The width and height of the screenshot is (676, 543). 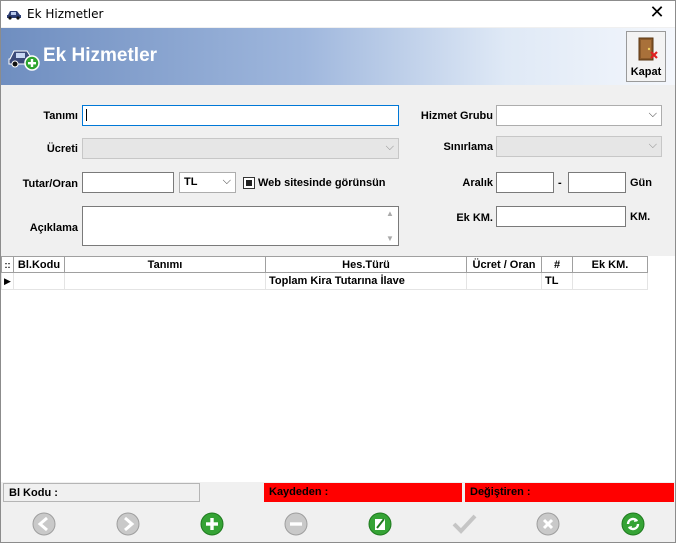 What do you see at coordinates (240, 148) in the screenshot?
I see `ucreti-select: ⌵` at bounding box center [240, 148].